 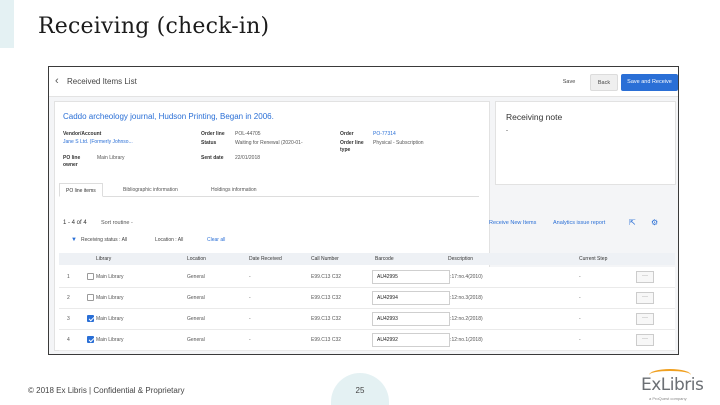 I want to click on status-label: Status, so click(x=209, y=143).